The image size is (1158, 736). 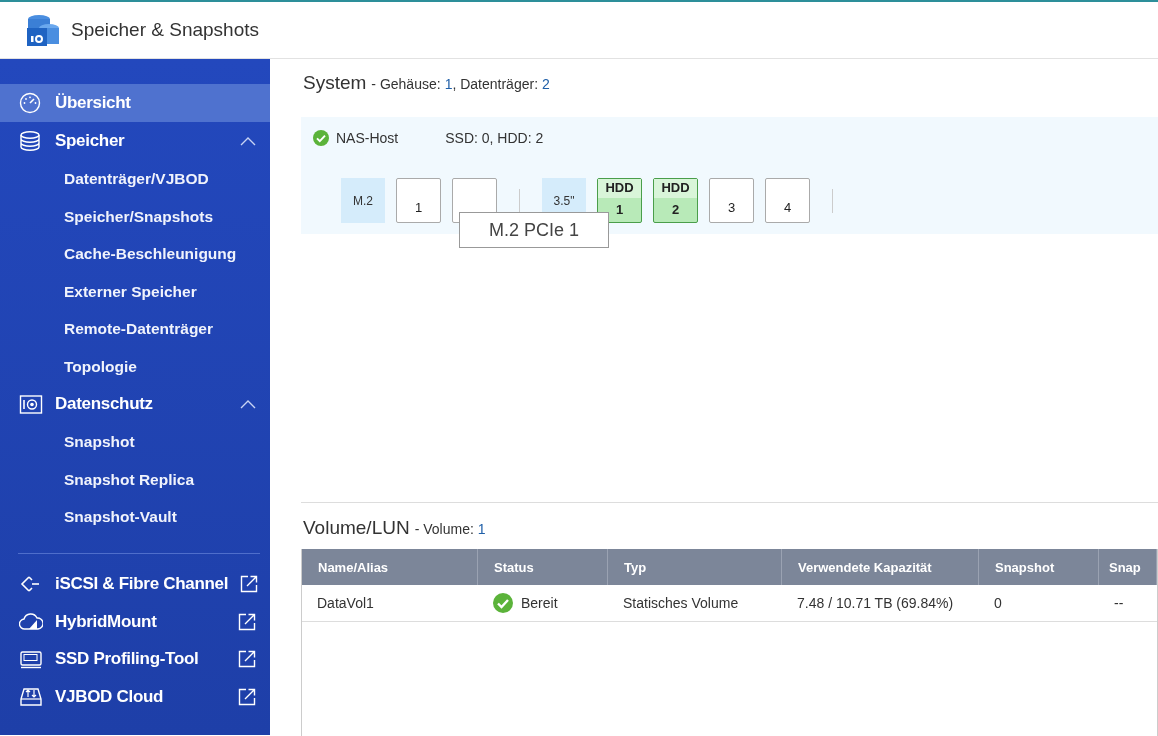 I want to click on table-cell: Bereit, so click(x=539, y=603).